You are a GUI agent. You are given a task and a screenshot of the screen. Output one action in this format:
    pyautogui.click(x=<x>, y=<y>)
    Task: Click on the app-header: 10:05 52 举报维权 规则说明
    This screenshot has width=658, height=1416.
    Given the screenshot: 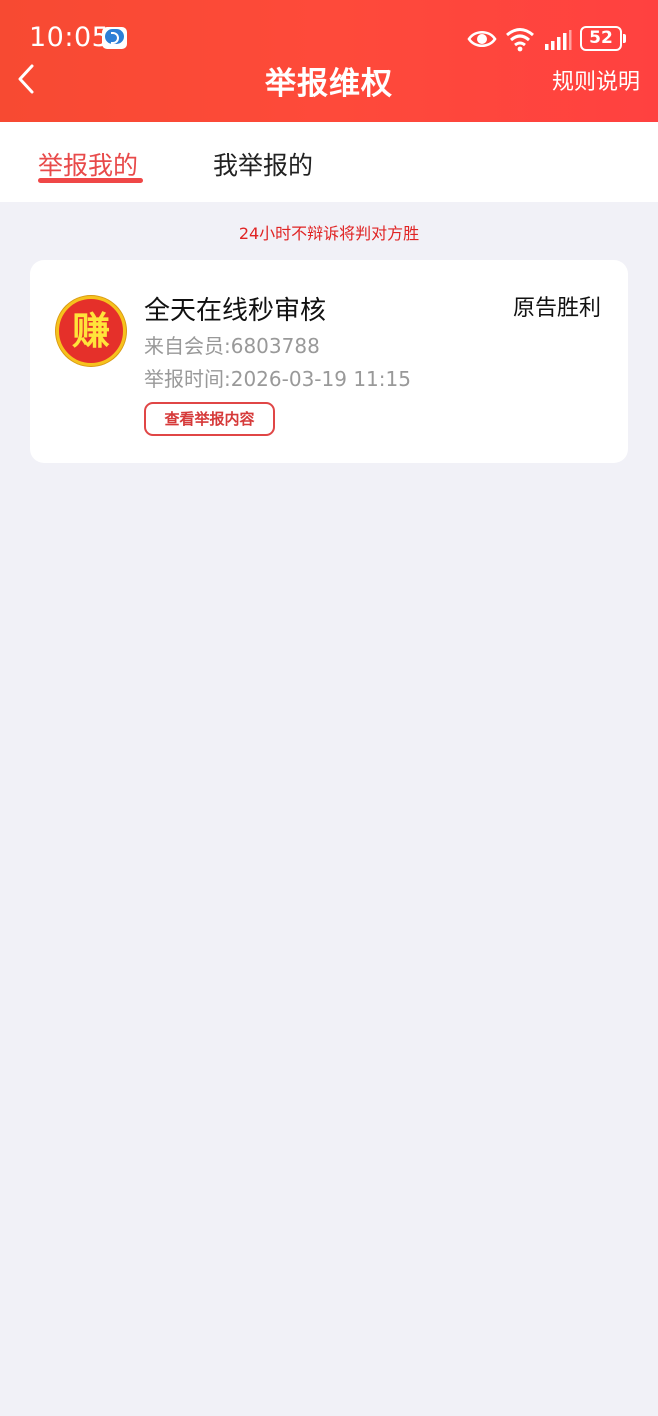 What is the action you would take?
    pyautogui.click(x=329, y=61)
    